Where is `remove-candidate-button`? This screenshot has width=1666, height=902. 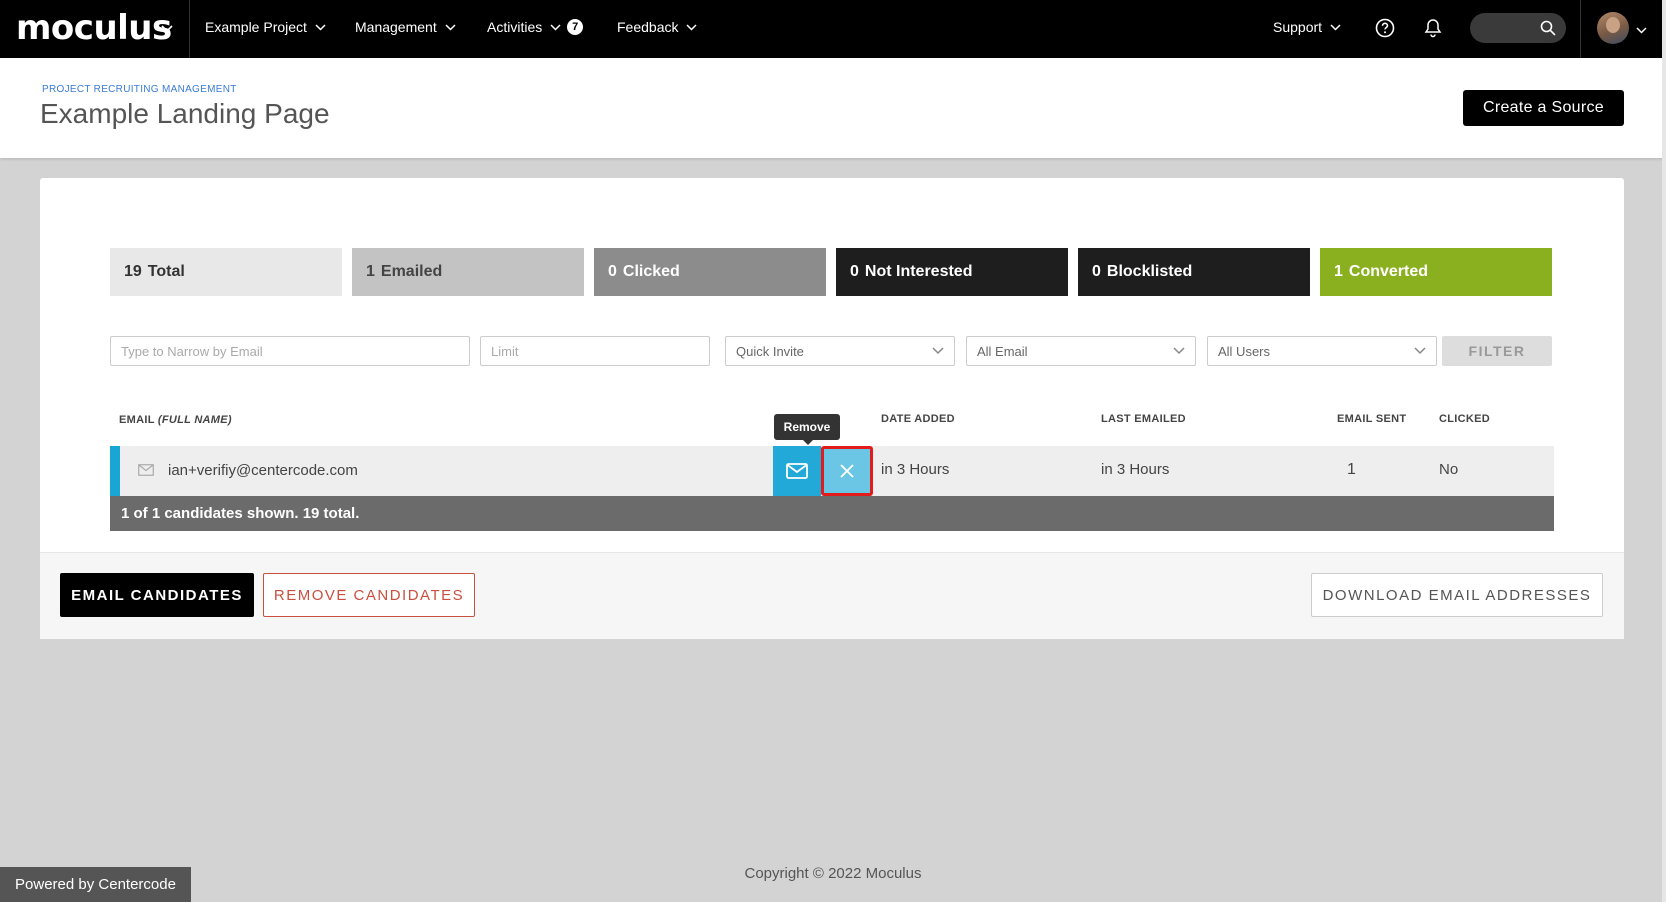 remove-candidate-button is located at coordinates (847, 471).